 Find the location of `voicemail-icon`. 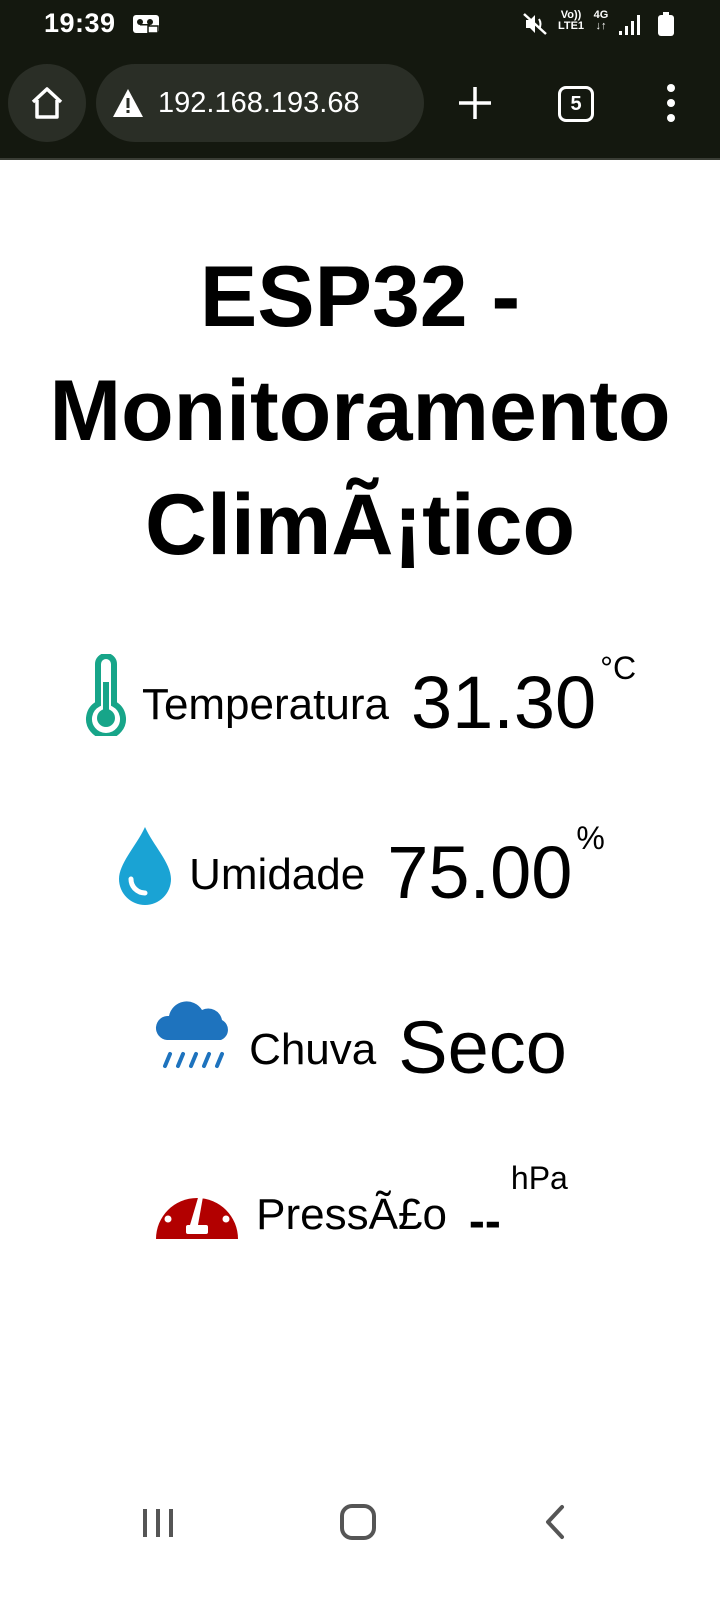

voicemail-icon is located at coordinates (146, 24).